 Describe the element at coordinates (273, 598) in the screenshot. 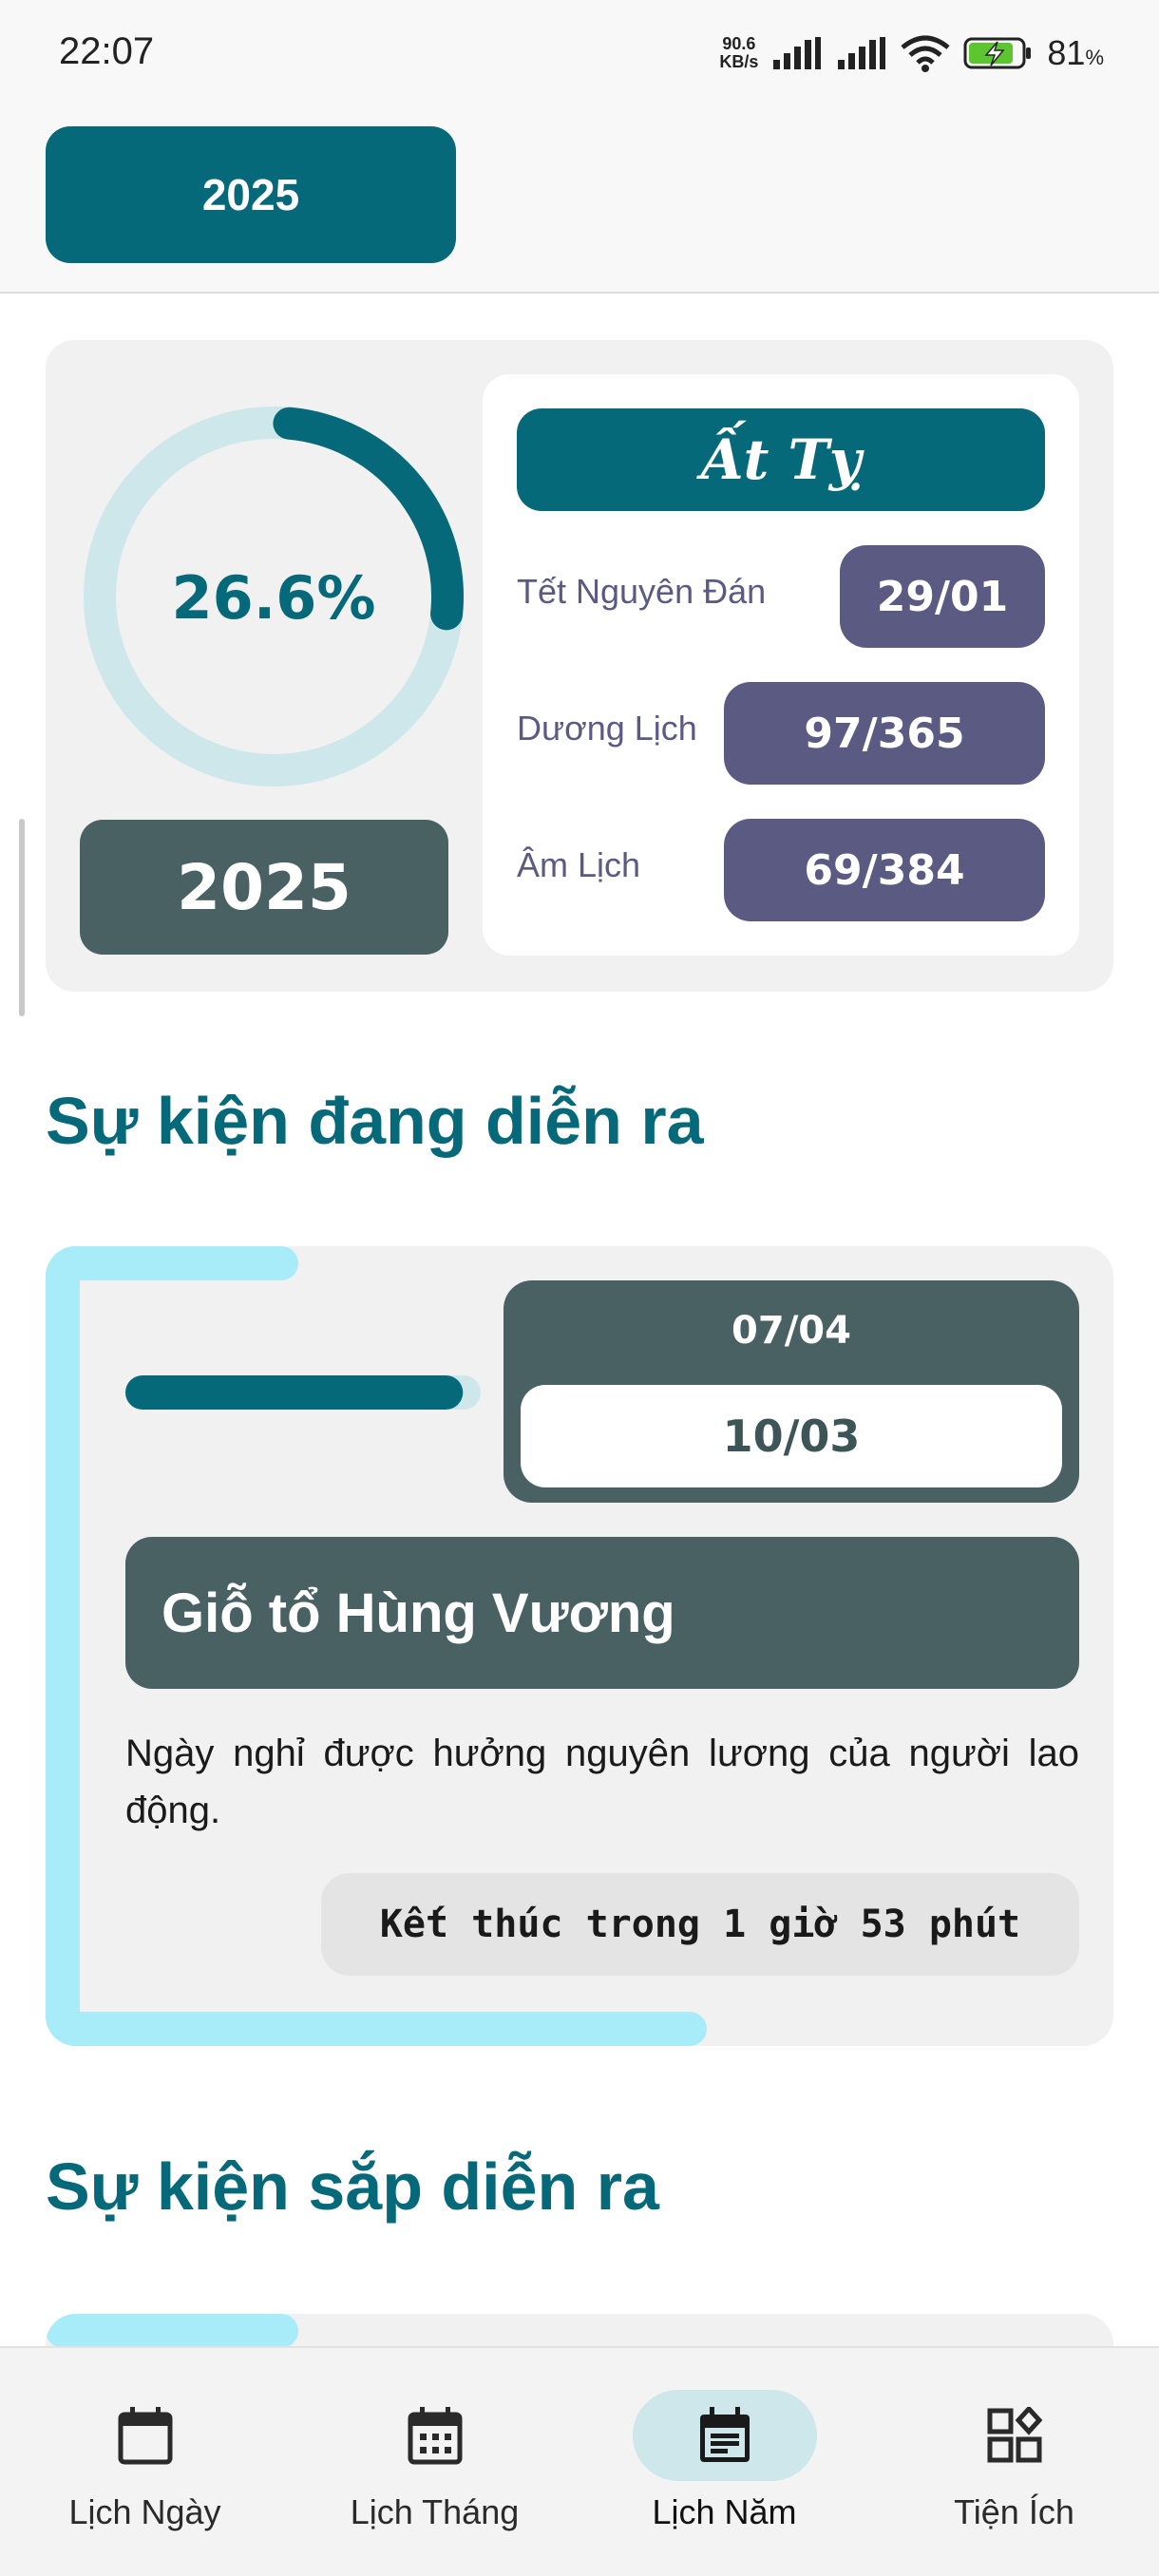

I see `year-progress-value: 26.6%` at that location.